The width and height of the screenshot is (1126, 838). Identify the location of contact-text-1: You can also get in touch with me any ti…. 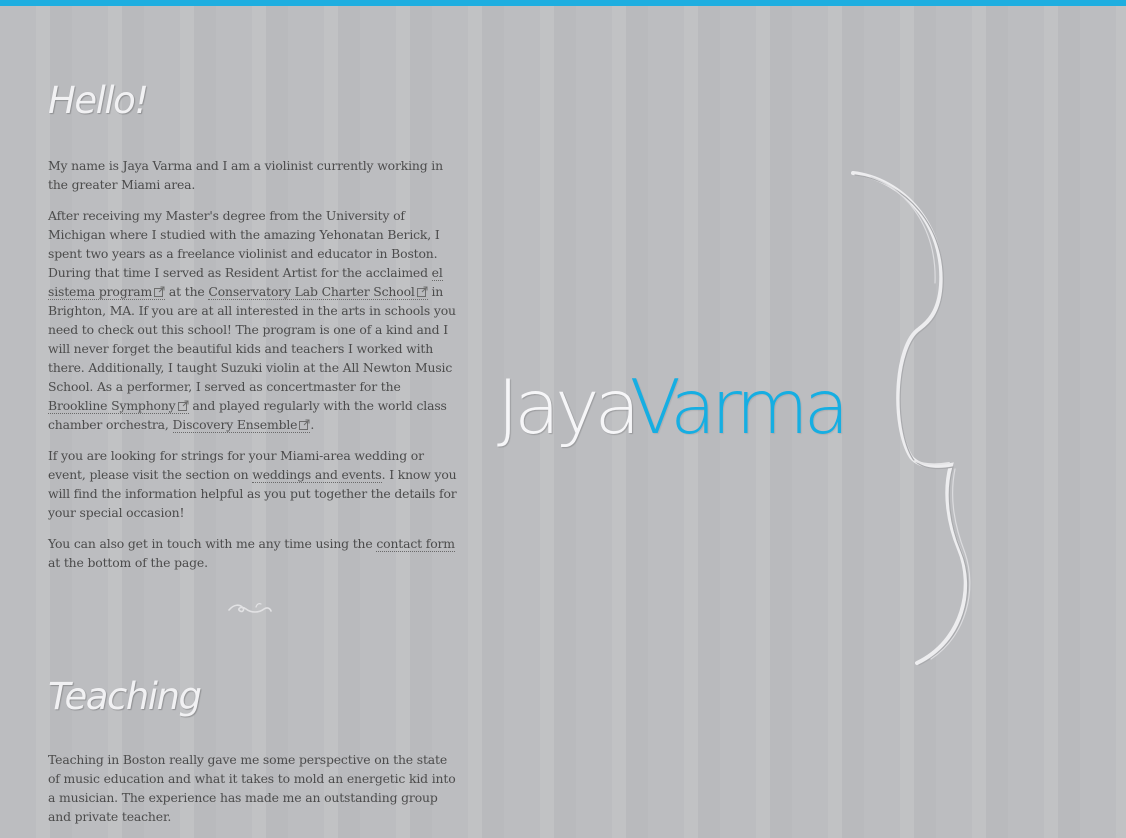
(212, 543).